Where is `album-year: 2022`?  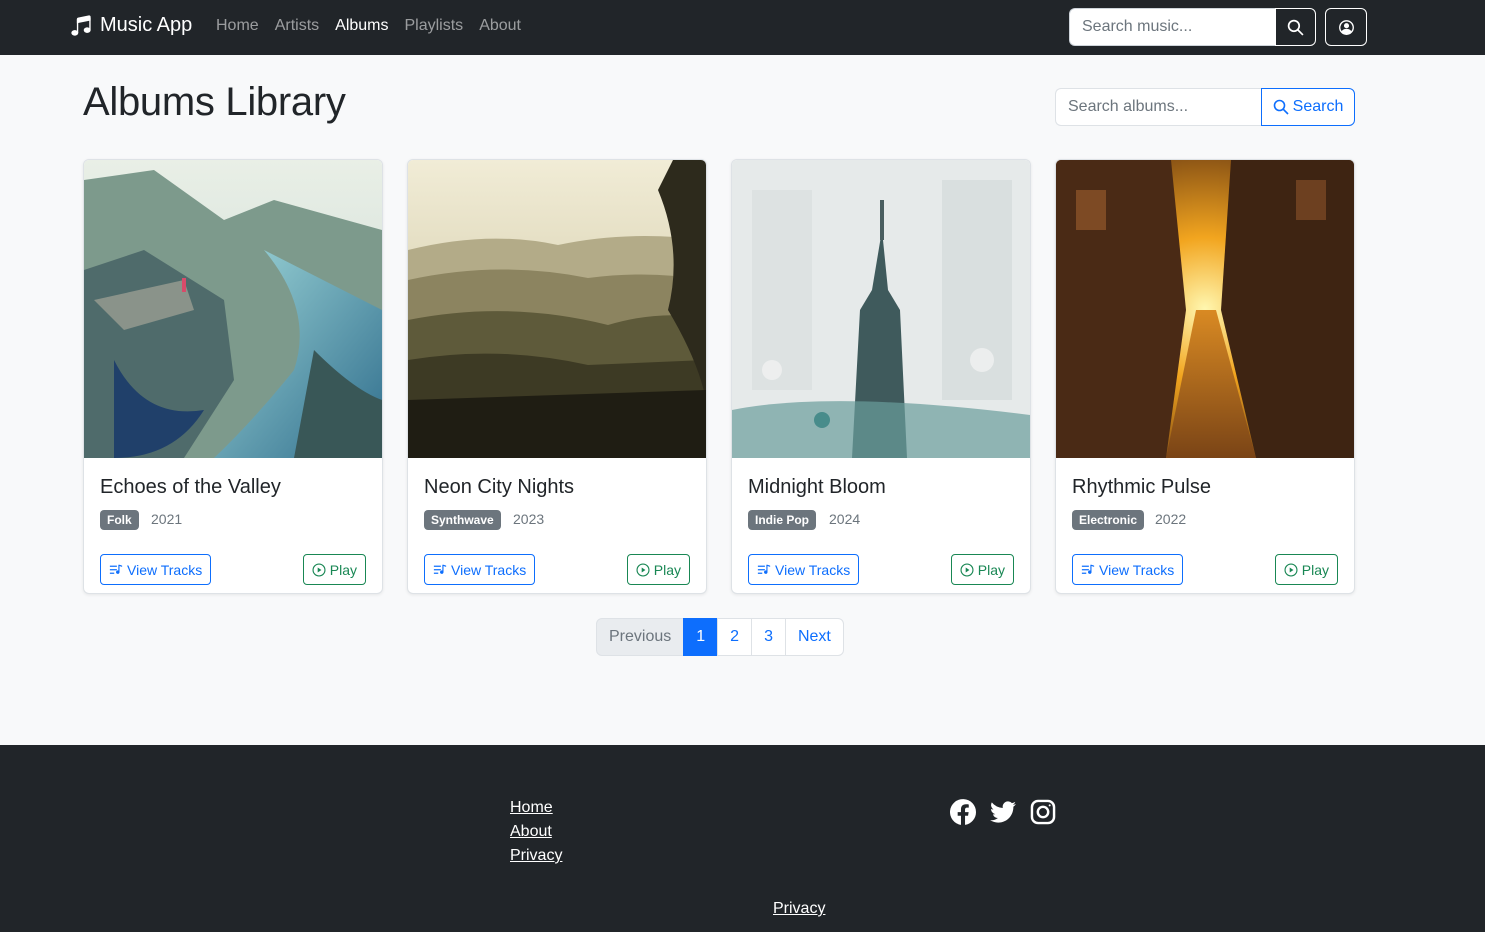 album-year: 2022 is located at coordinates (1171, 519).